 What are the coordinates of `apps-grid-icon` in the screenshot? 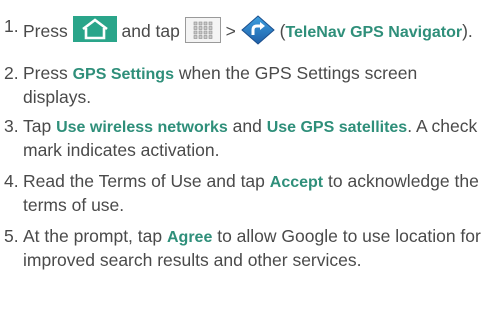 It's located at (202, 30).